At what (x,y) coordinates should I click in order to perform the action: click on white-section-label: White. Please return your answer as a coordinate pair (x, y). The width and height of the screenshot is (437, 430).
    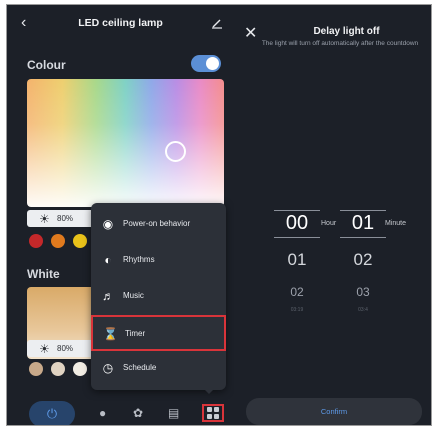
    Looking at the image, I should click on (43, 274).